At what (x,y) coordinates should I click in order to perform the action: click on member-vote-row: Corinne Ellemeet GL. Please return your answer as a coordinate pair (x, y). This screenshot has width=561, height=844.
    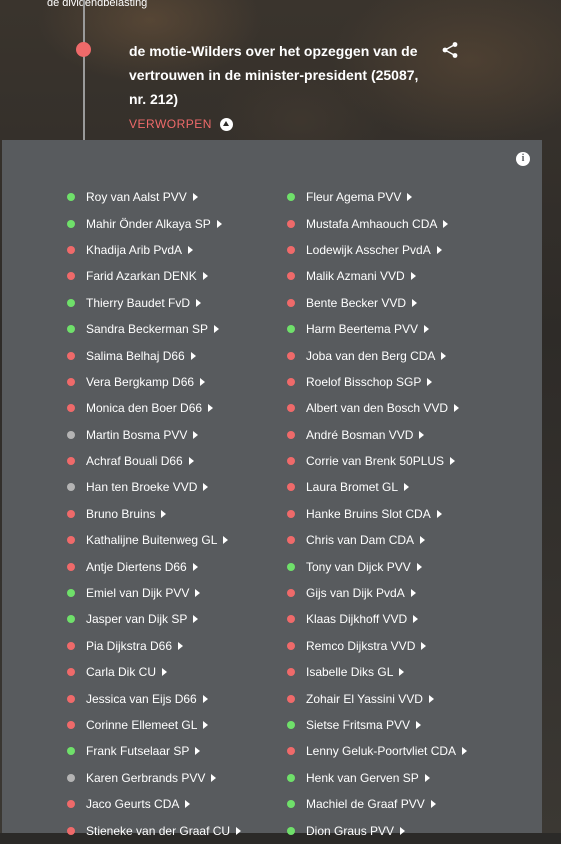
    Looking at the image, I should click on (154, 725).